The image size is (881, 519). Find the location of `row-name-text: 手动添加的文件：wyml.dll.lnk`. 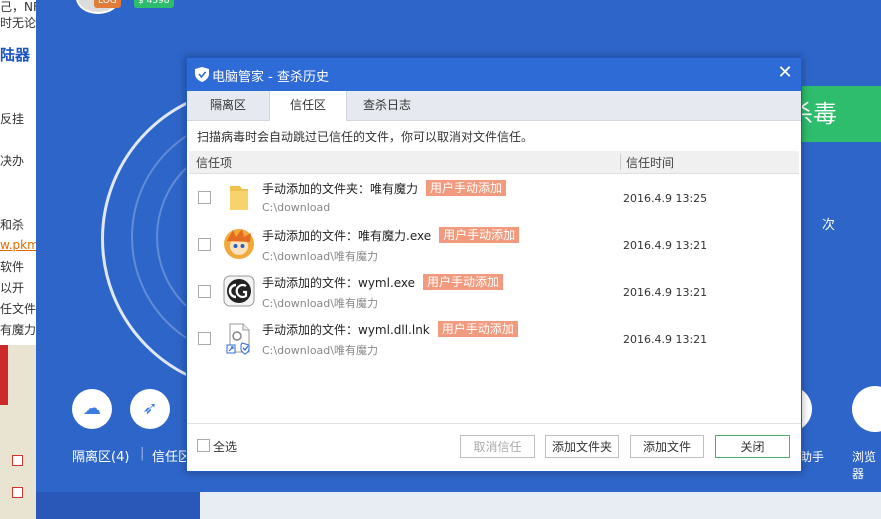

row-name-text: 手动添加的文件：wyml.dll.lnk is located at coordinates (346, 330).